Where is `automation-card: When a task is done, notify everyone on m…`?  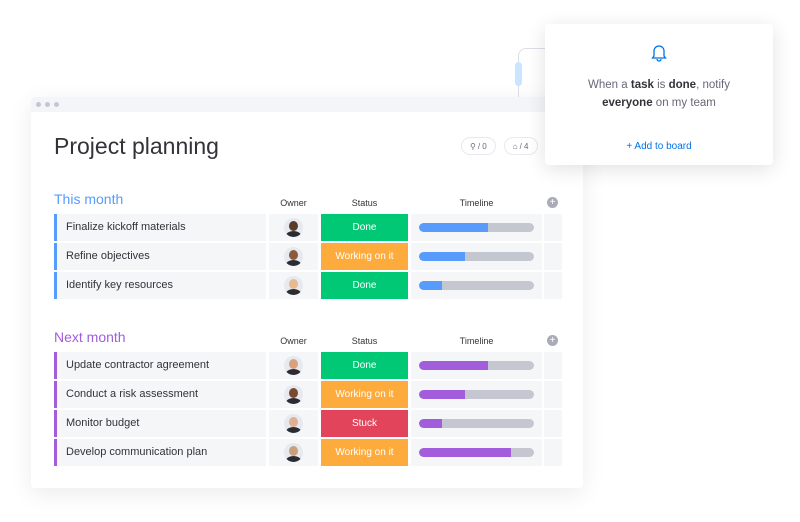 automation-card: When a task is done, notify everyone on m… is located at coordinates (659, 94).